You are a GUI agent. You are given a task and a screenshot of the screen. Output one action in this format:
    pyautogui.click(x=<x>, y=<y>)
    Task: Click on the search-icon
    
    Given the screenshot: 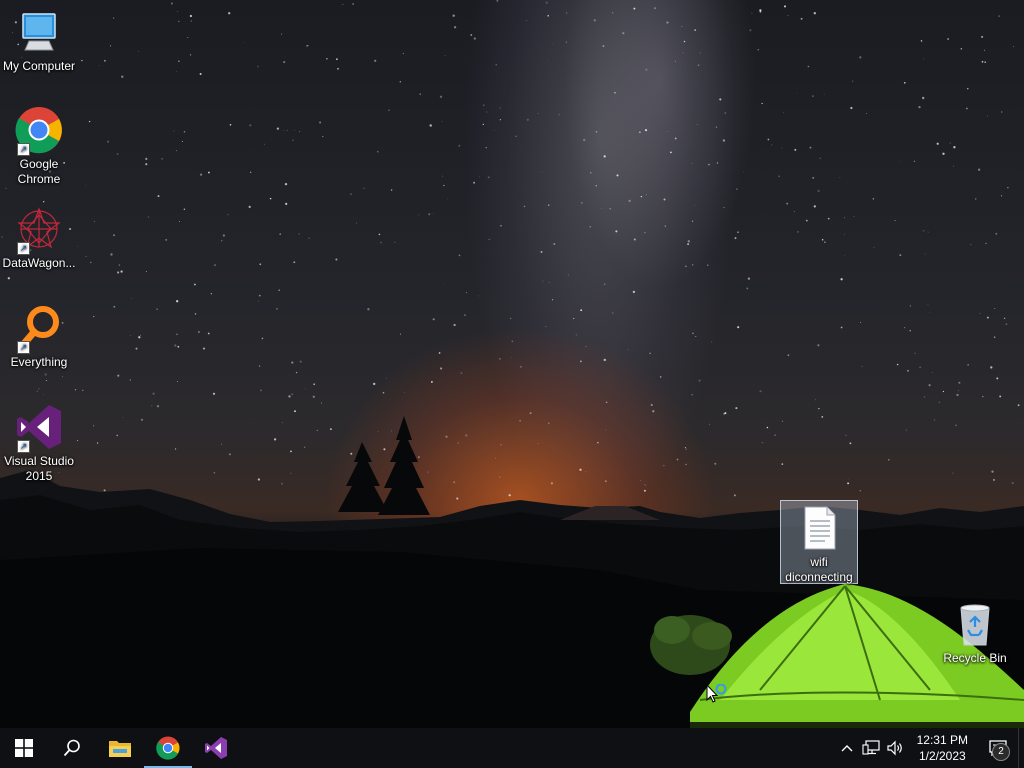 What is the action you would take?
    pyautogui.click(x=71, y=748)
    